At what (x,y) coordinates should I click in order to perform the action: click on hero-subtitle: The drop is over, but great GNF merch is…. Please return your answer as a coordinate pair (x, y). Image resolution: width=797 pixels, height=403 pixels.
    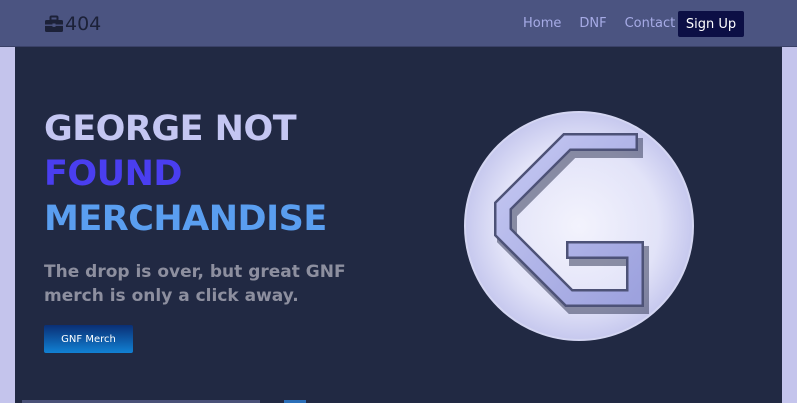
    Looking at the image, I should click on (195, 284).